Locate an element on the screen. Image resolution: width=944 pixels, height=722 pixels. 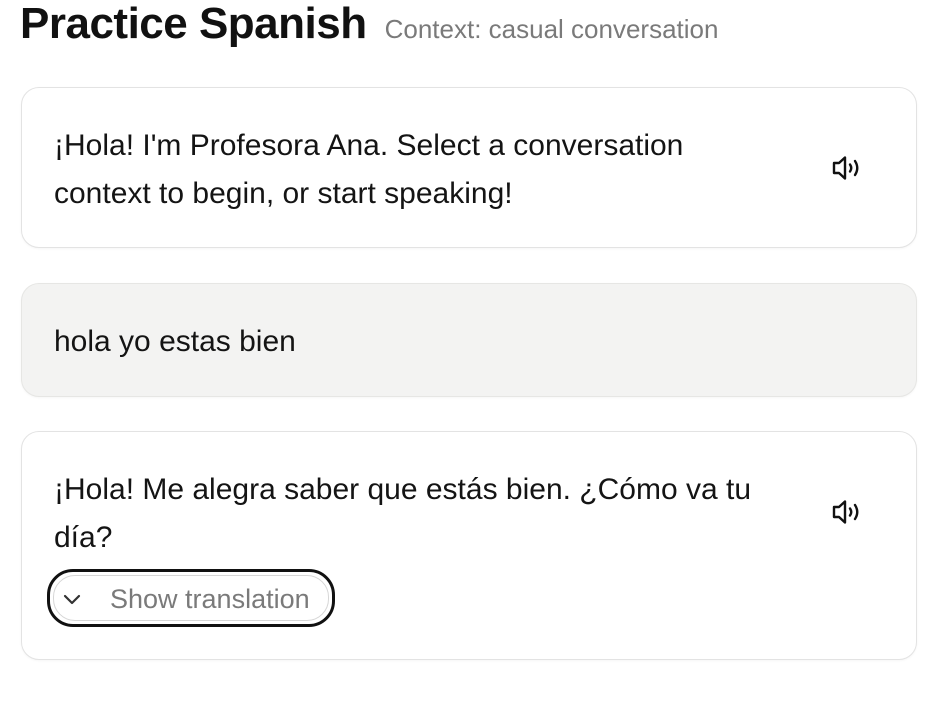
message-line: context to begin, or start speaking! is located at coordinates (283, 193).